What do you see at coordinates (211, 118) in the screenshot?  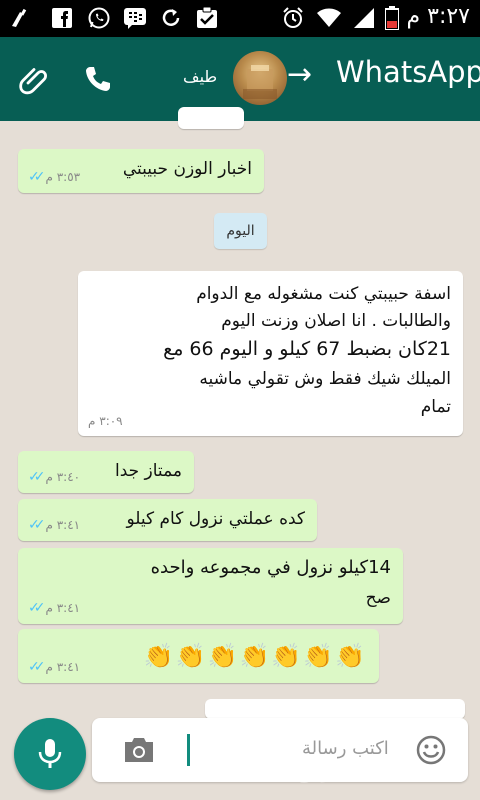 I see `partial-bubble-top` at bounding box center [211, 118].